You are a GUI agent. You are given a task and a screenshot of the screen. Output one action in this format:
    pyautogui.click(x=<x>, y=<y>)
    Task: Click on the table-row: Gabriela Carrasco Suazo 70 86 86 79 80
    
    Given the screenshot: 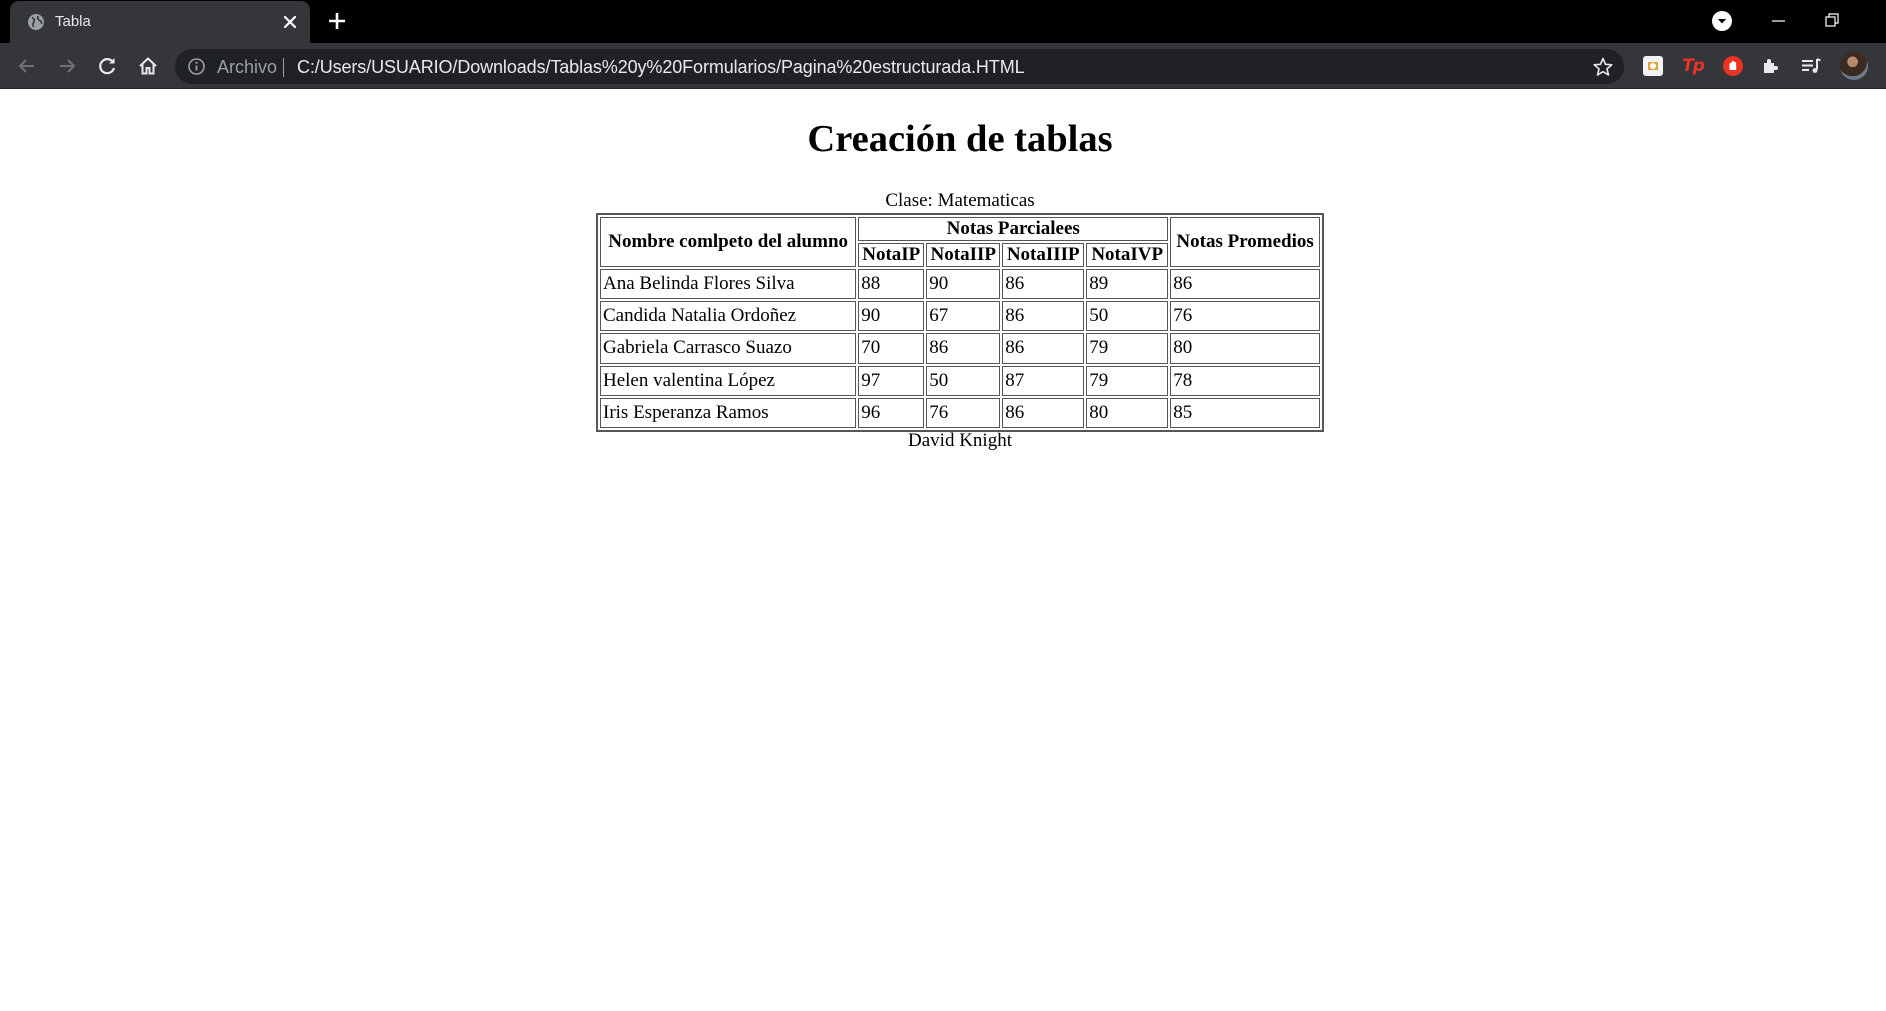 What is the action you would take?
    pyautogui.click(x=960, y=348)
    